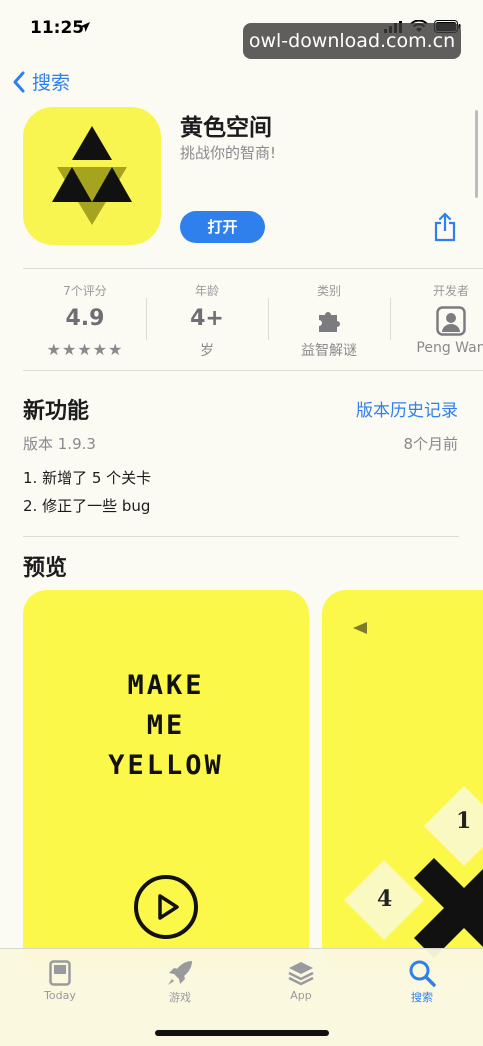 The image size is (483, 1046). I want to click on game-board, so click(413, 872).